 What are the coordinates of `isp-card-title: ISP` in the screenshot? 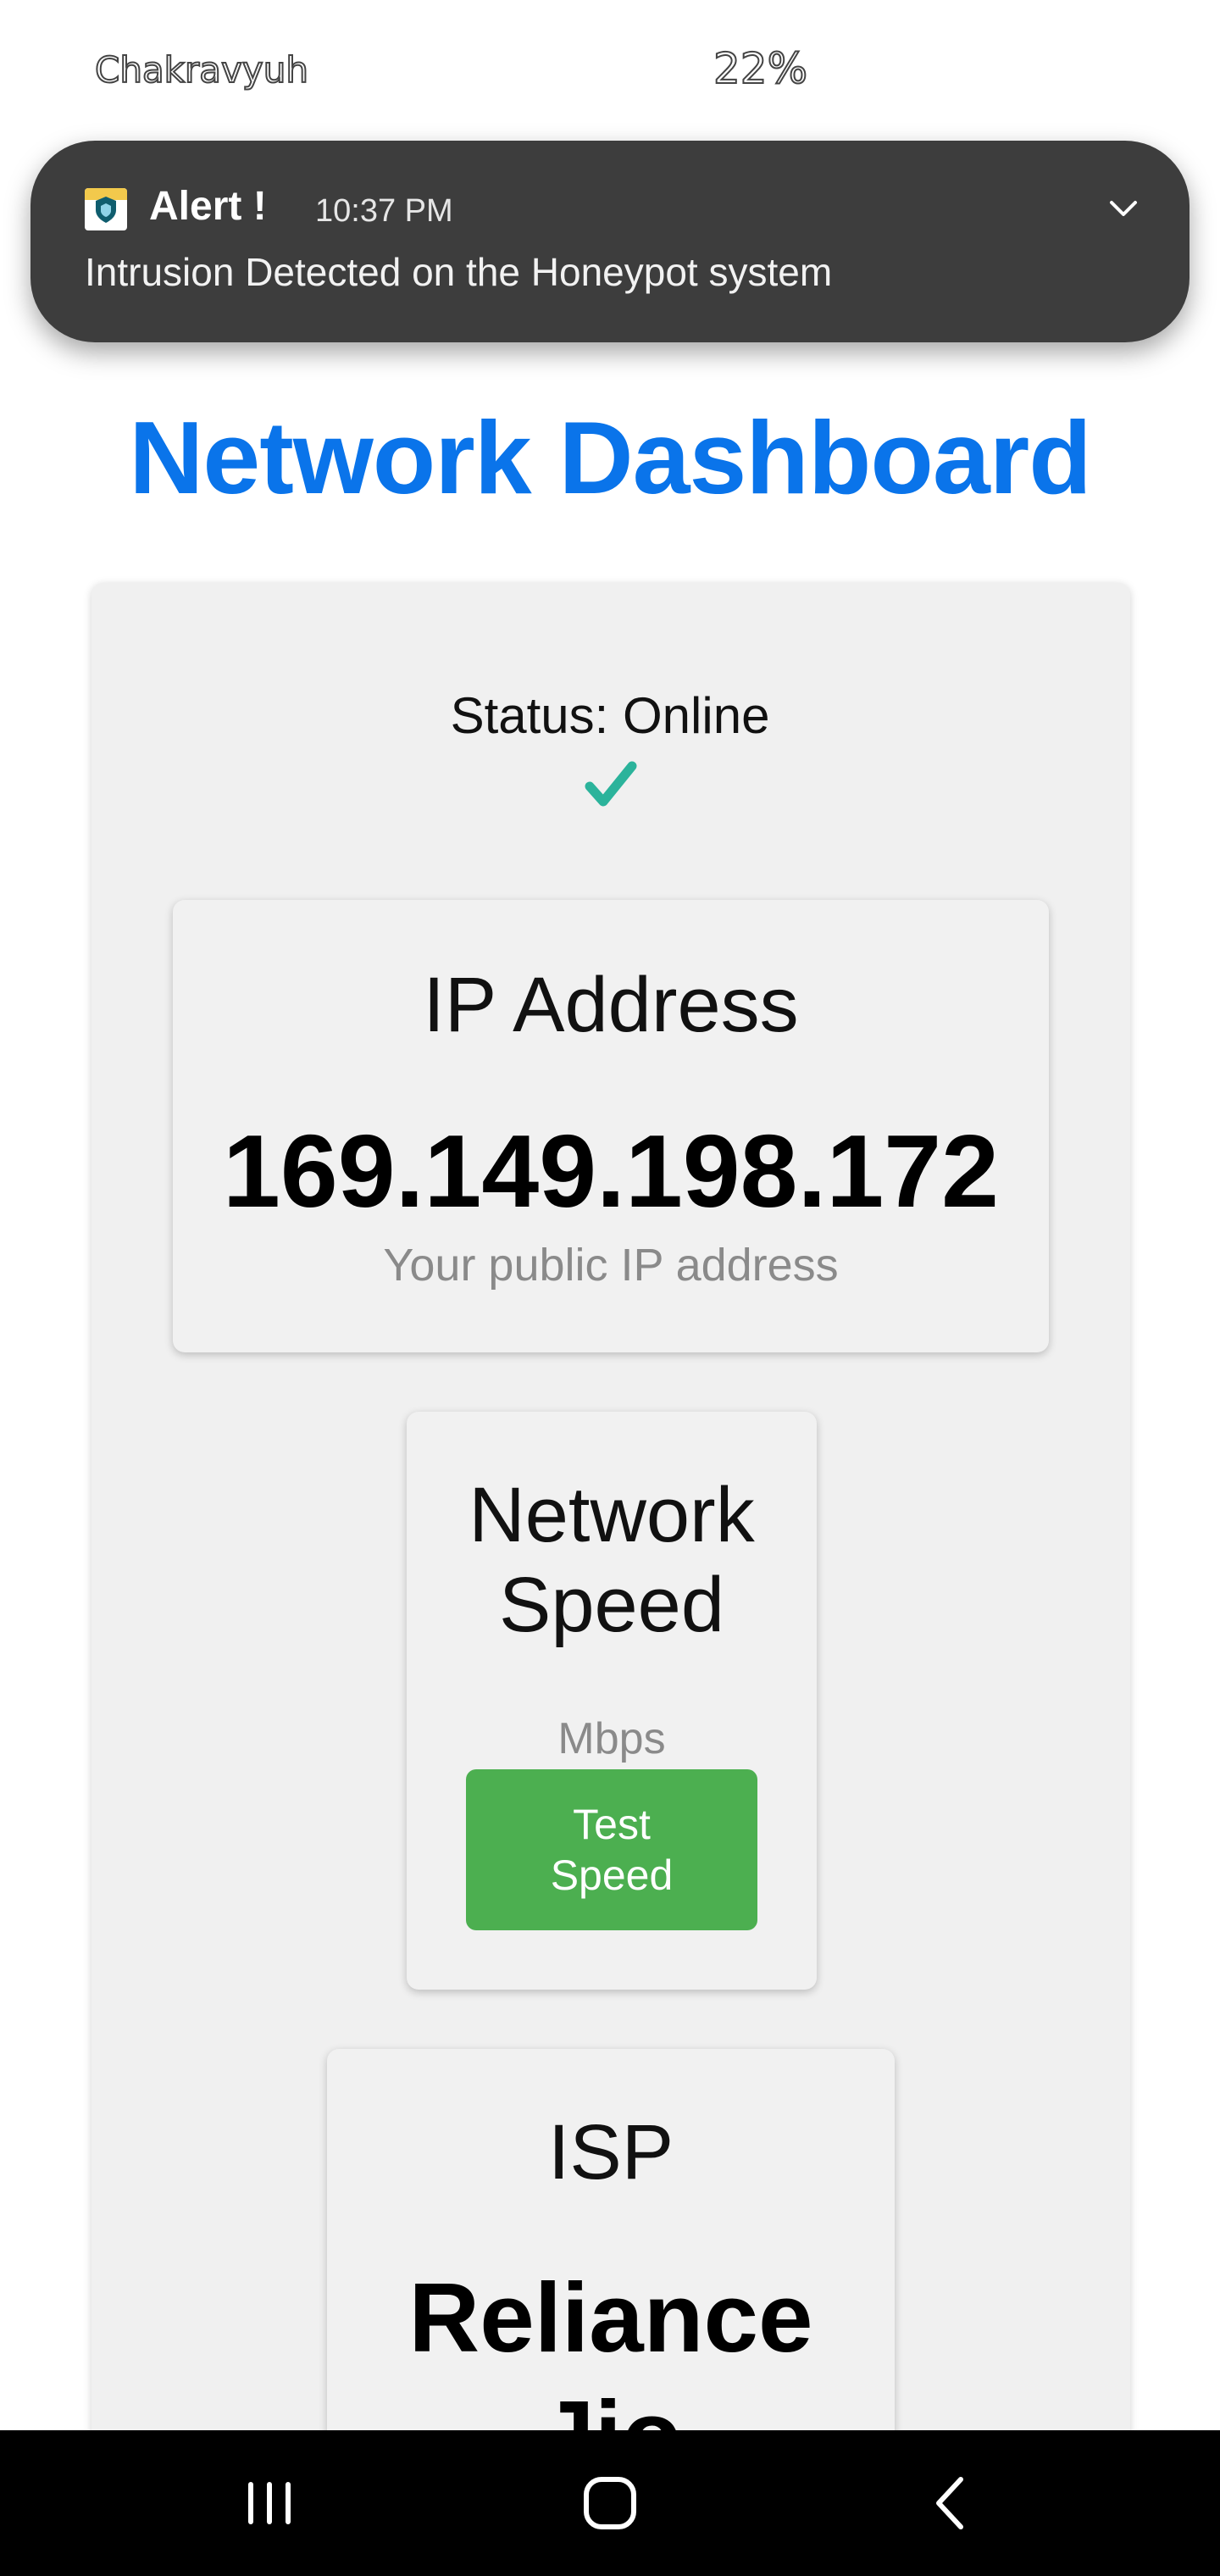 It's located at (610, 2152).